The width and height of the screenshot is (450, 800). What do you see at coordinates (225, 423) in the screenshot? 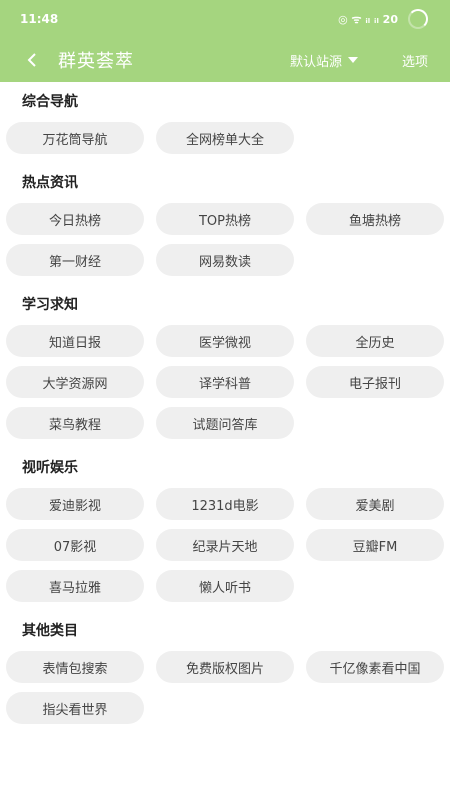
I see `site-chip: 试题问答库` at bounding box center [225, 423].